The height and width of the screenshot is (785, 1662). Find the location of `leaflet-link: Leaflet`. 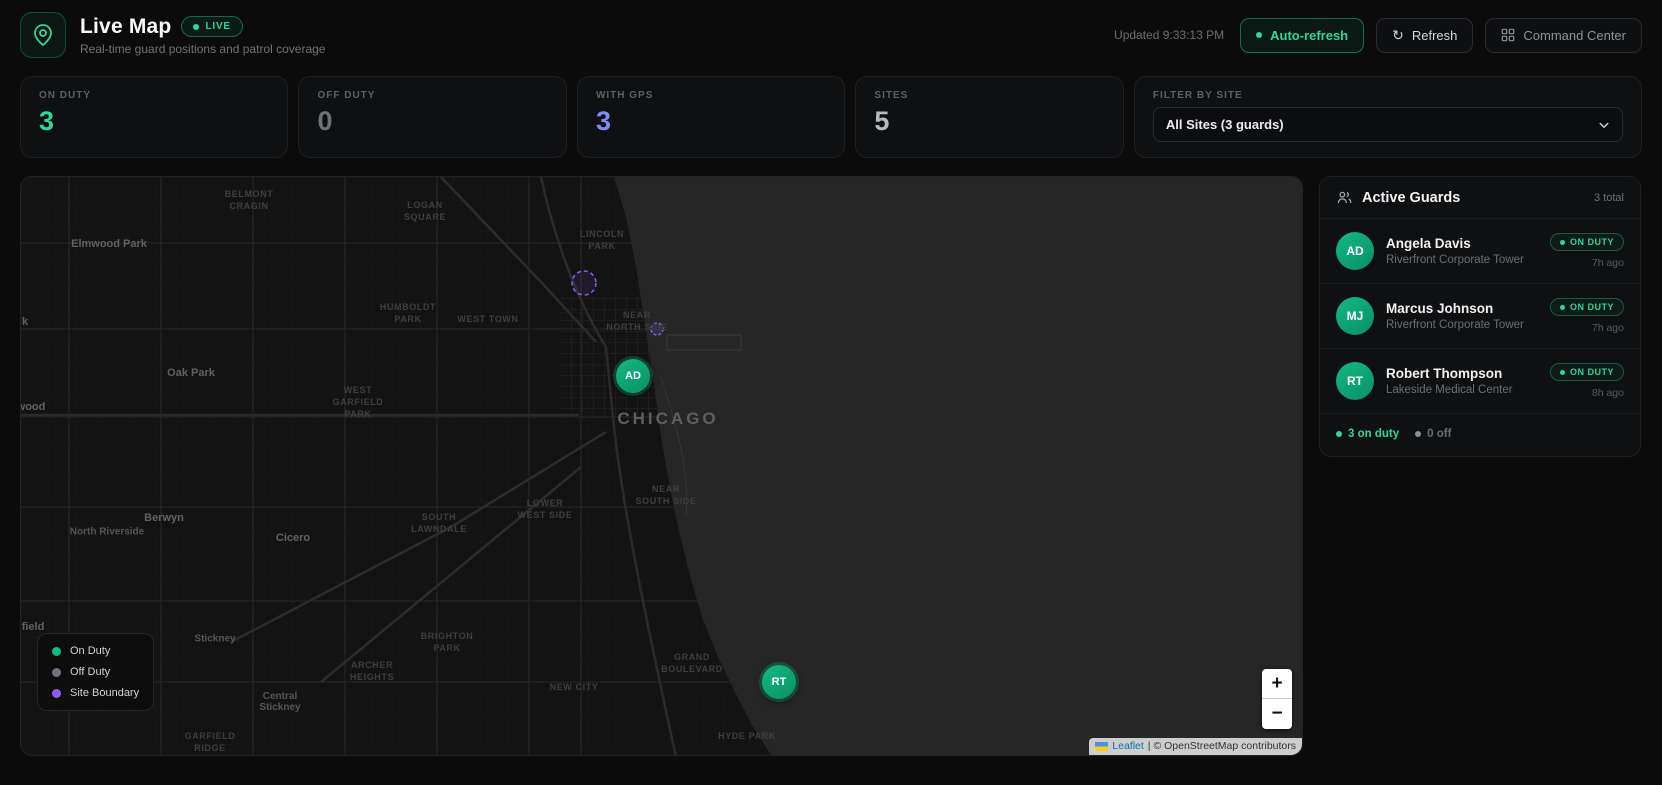

leaflet-link: Leaflet is located at coordinates (1128, 746).